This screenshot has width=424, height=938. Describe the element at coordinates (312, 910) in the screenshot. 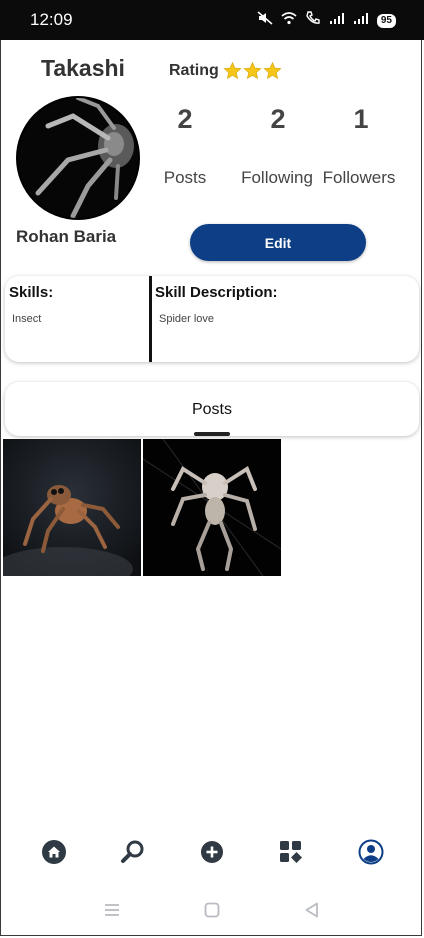

I see `back-icon` at that location.